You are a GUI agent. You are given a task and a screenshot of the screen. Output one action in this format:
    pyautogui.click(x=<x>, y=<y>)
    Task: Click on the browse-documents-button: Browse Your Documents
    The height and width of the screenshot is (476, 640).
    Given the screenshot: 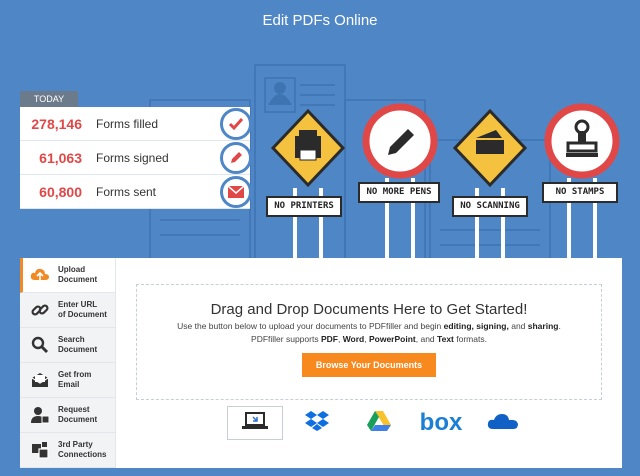 What is the action you would take?
    pyautogui.click(x=369, y=365)
    